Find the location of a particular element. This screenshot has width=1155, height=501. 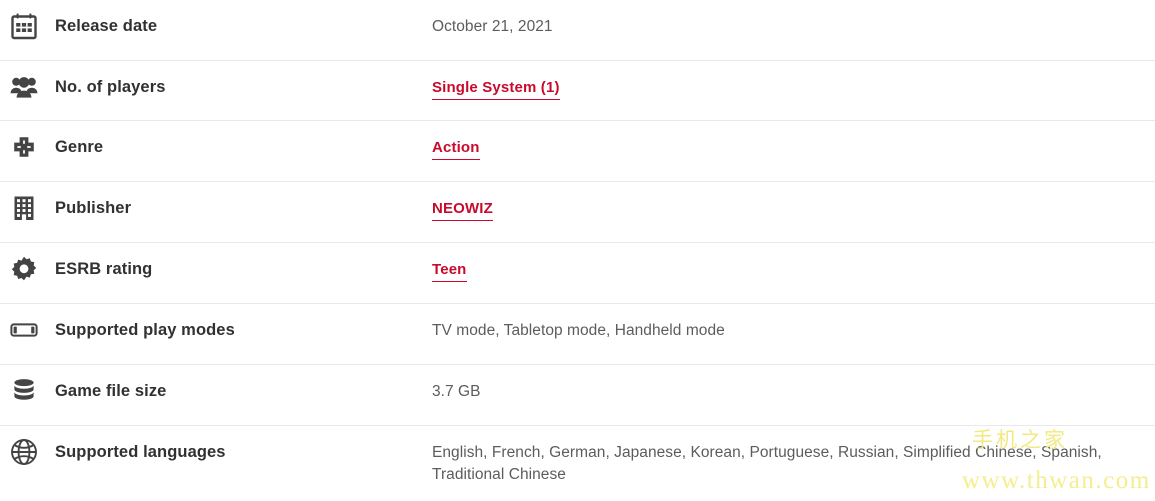

gear-icon-cell is located at coordinates (27, 263).